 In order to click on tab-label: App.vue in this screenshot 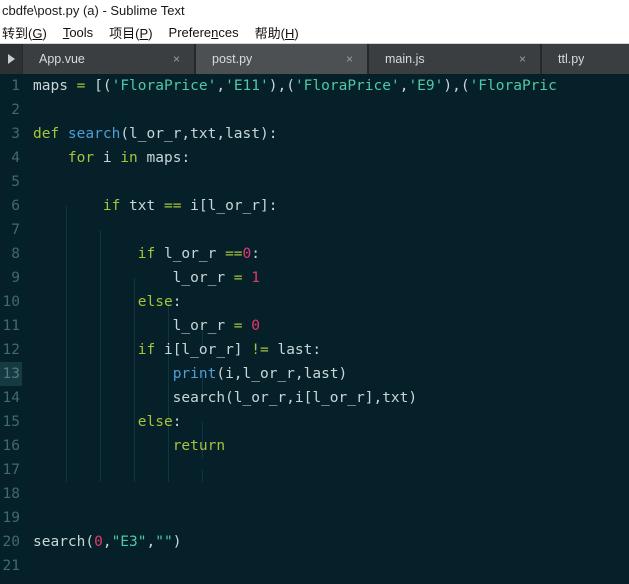, I will do `click(62, 59)`.